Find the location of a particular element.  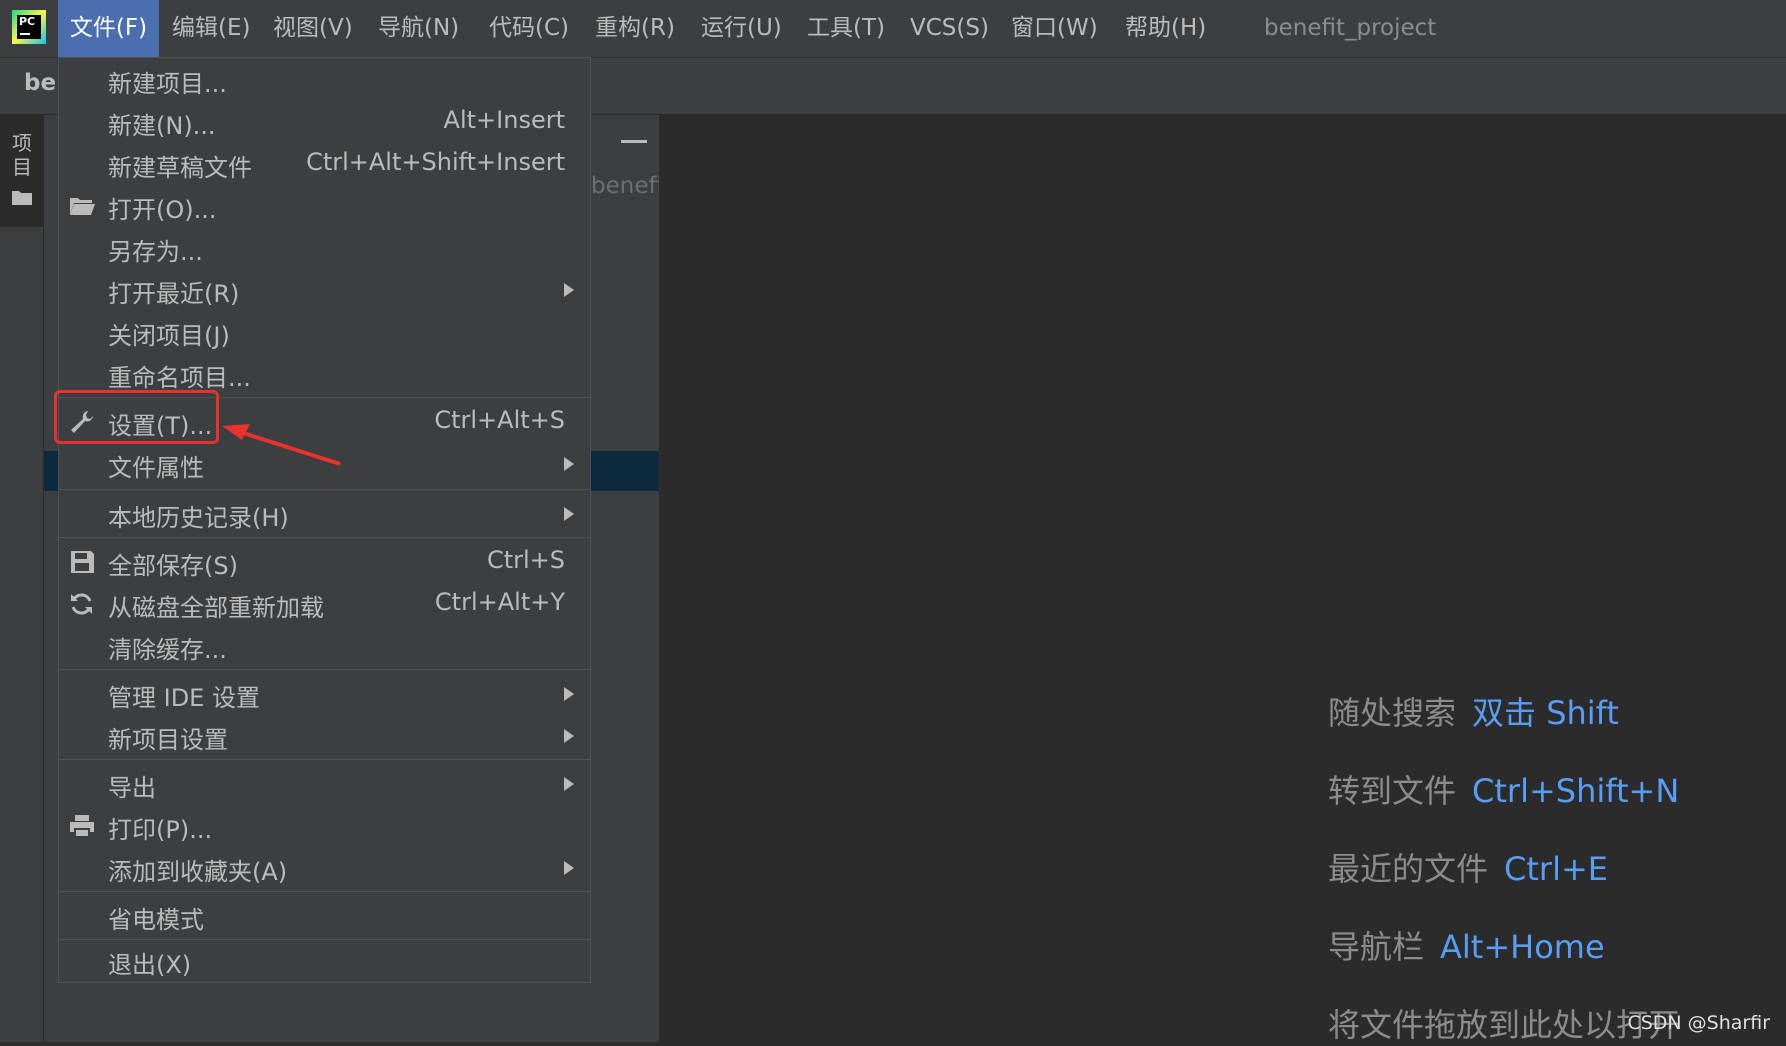

menu-refactor: 重构(R) is located at coordinates (635, 28).